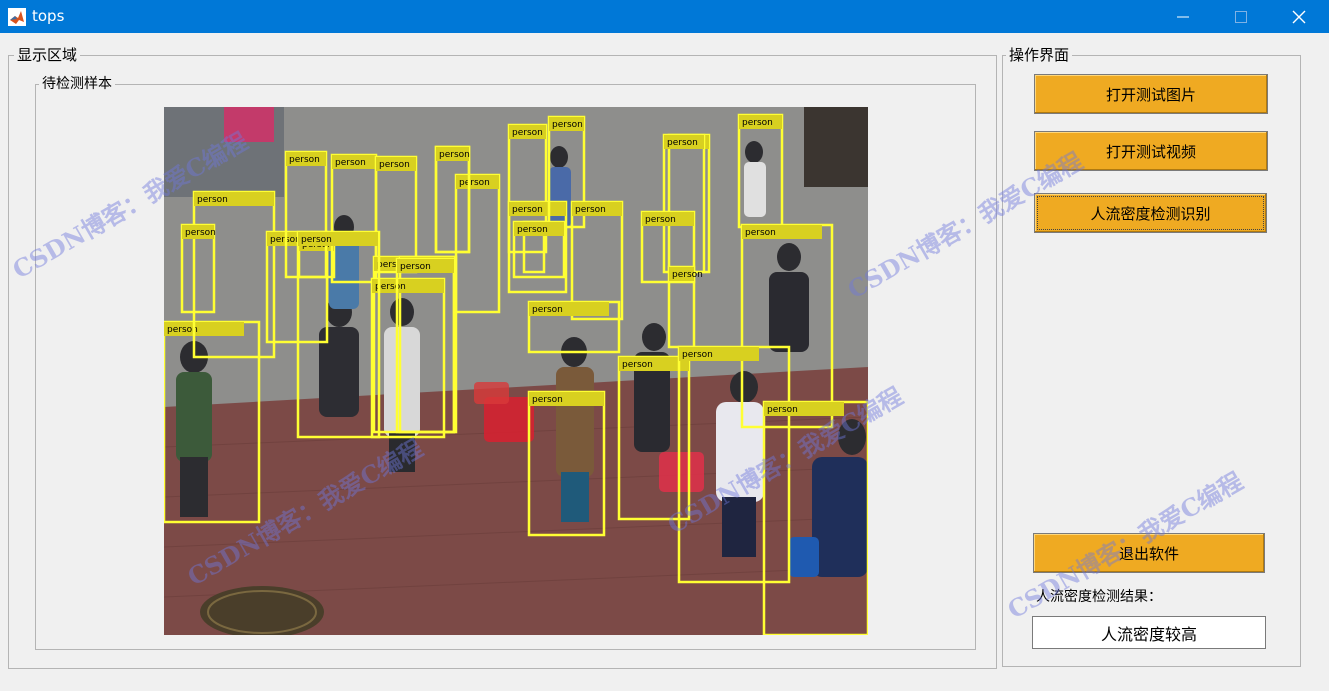  I want to click on result-label: 人流密度检测结果：, so click(1099, 597).